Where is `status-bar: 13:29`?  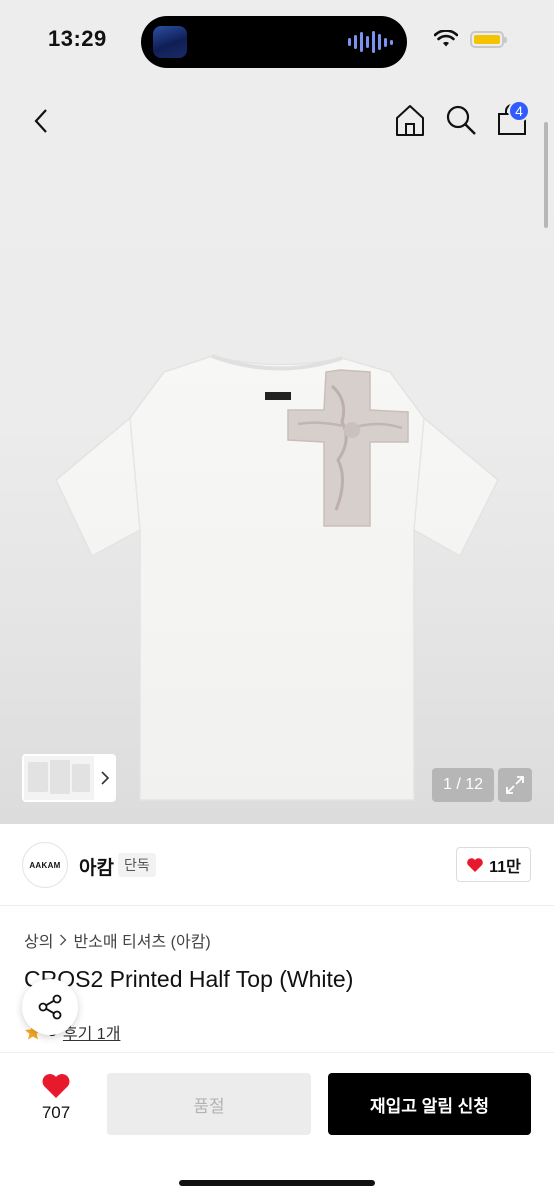
status-bar: 13:29 is located at coordinates (277, 44).